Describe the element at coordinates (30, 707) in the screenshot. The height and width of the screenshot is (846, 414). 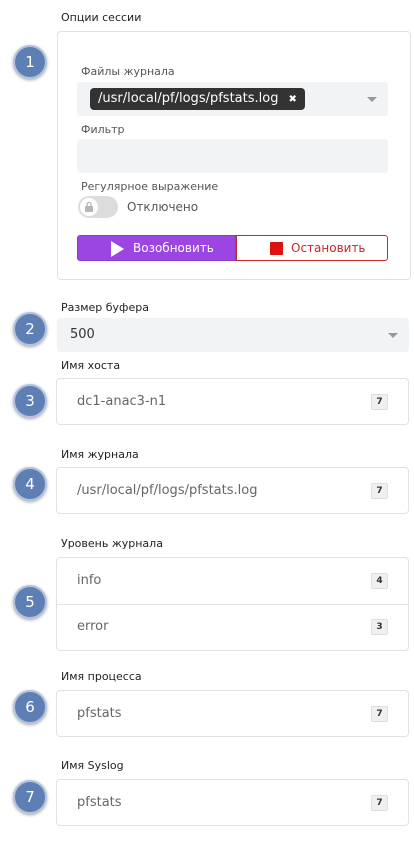
I see `step-badge-6: 6` at that location.